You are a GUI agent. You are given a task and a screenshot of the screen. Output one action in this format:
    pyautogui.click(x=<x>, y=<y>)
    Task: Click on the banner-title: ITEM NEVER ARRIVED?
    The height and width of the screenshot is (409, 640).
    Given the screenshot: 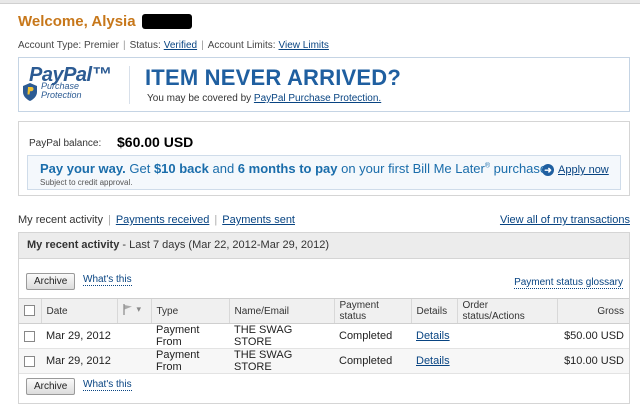 What is the action you would take?
    pyautogui.click(x=273, y=77)
    